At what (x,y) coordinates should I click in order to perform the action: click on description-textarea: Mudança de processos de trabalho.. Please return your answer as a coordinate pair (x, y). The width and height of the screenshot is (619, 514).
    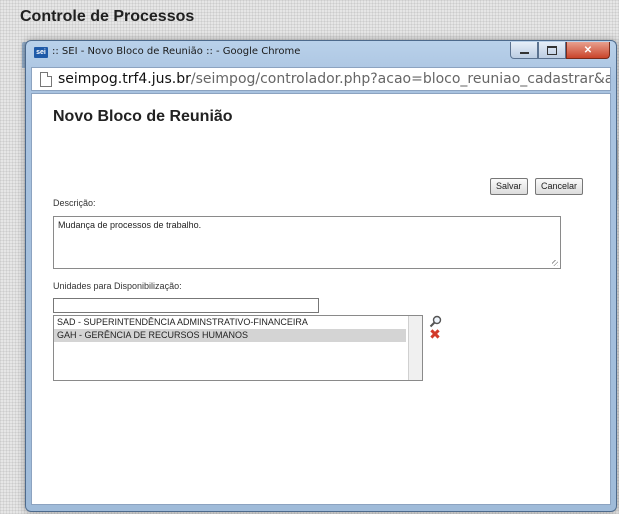
    Looking at the image, I should click on (307, 242).